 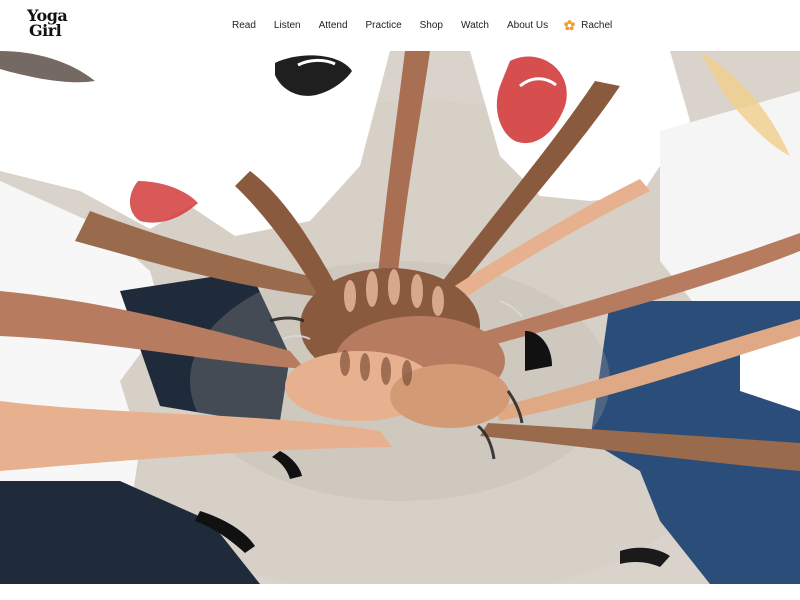 I want to click on nav-listen: Listen, so click(x=287, y=25).